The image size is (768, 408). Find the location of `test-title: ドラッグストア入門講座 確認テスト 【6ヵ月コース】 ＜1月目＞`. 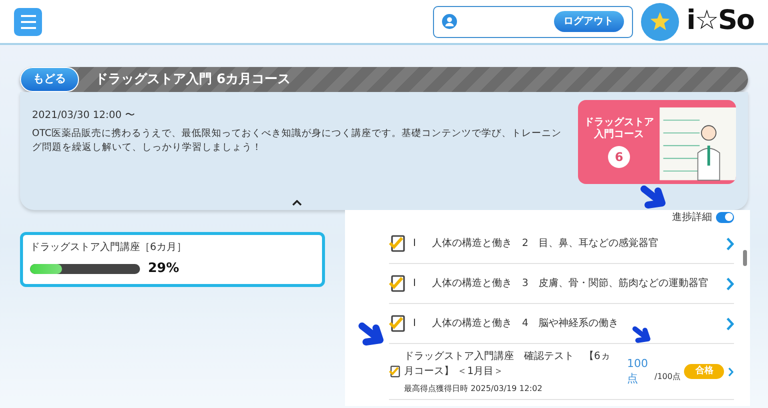

test-title: ドラッグストア入門講座 確認テスト 【6ヵ月コース】 ＜1月目＞ is located at coordinates (508, 364).